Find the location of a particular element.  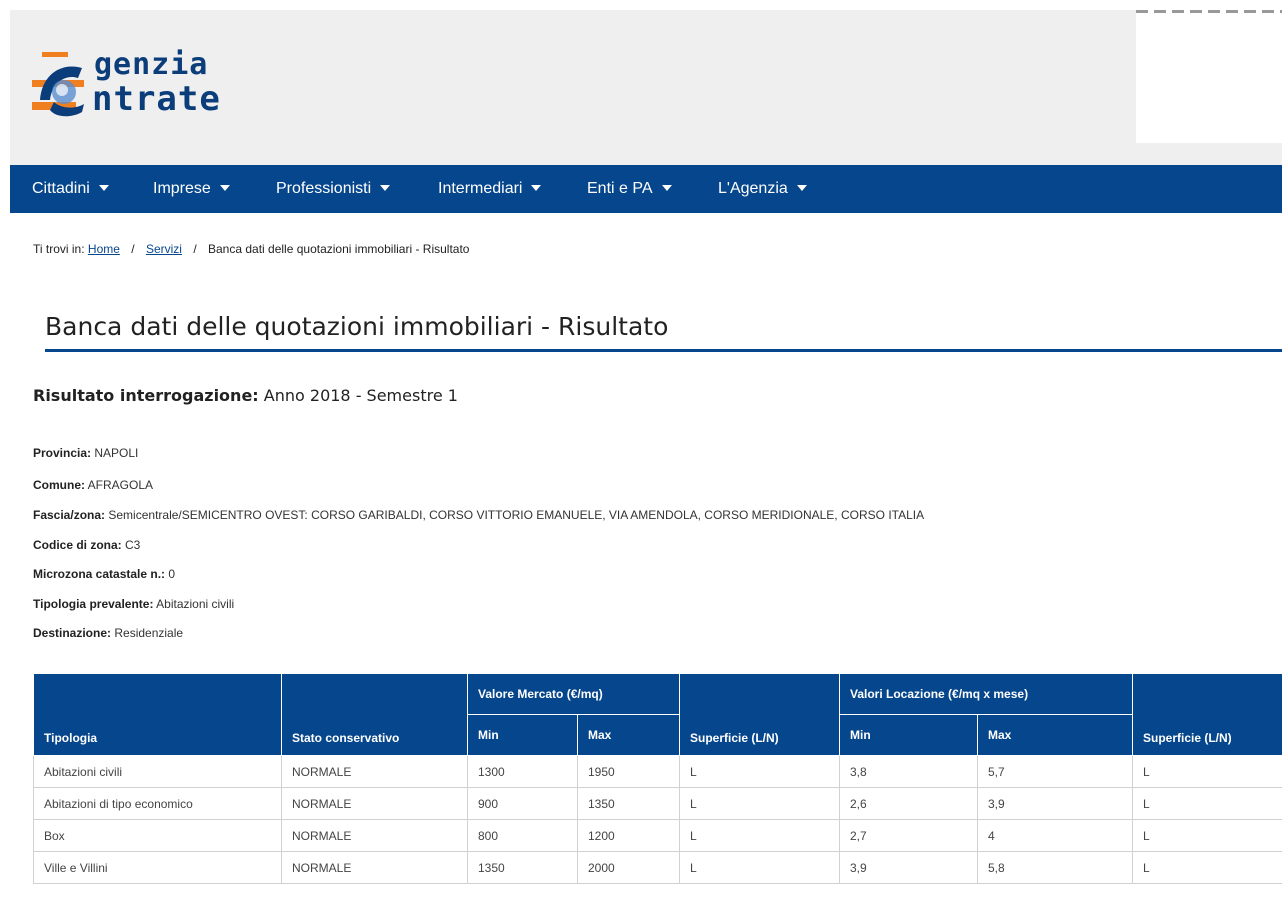

info-label: Comune: is located at coordinates (59, 485).